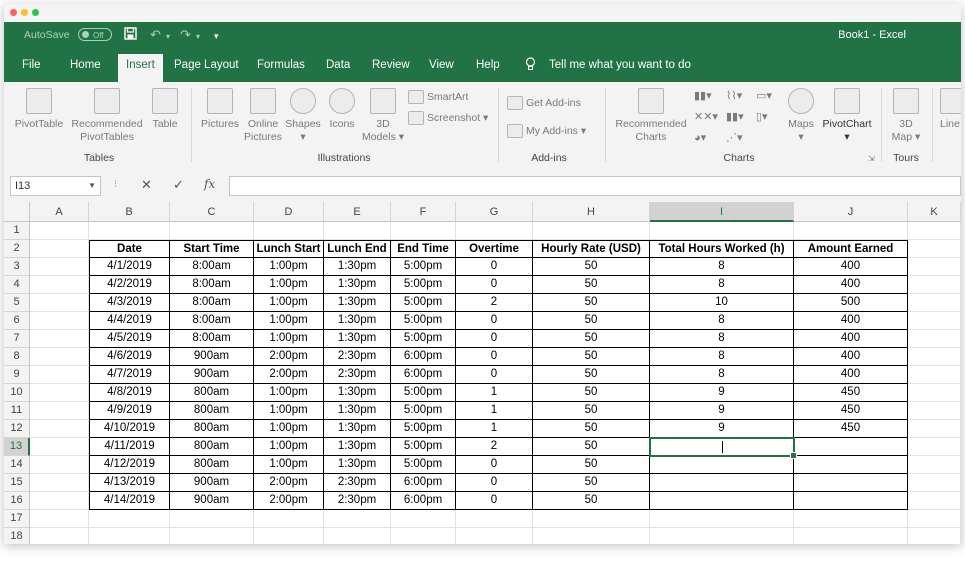 The width and height of the screenshot is (965, 572). Describe the element at coordinates (17, 501) in the screenshot. I see `row-header-16: 16` at that location.